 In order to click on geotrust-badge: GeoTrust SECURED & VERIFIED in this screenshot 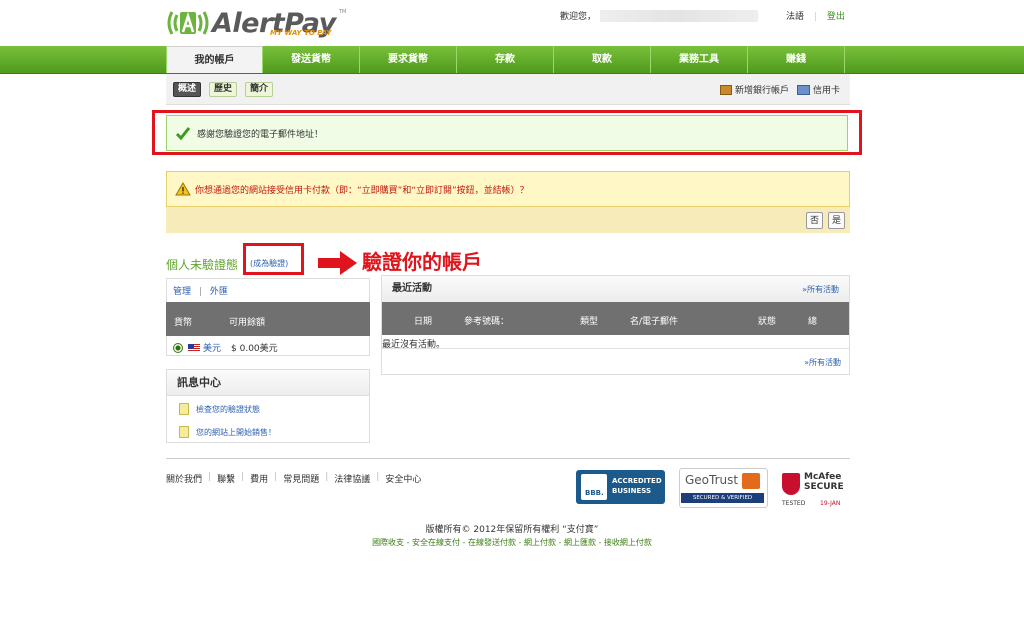, I will do `click(723, 488)`.